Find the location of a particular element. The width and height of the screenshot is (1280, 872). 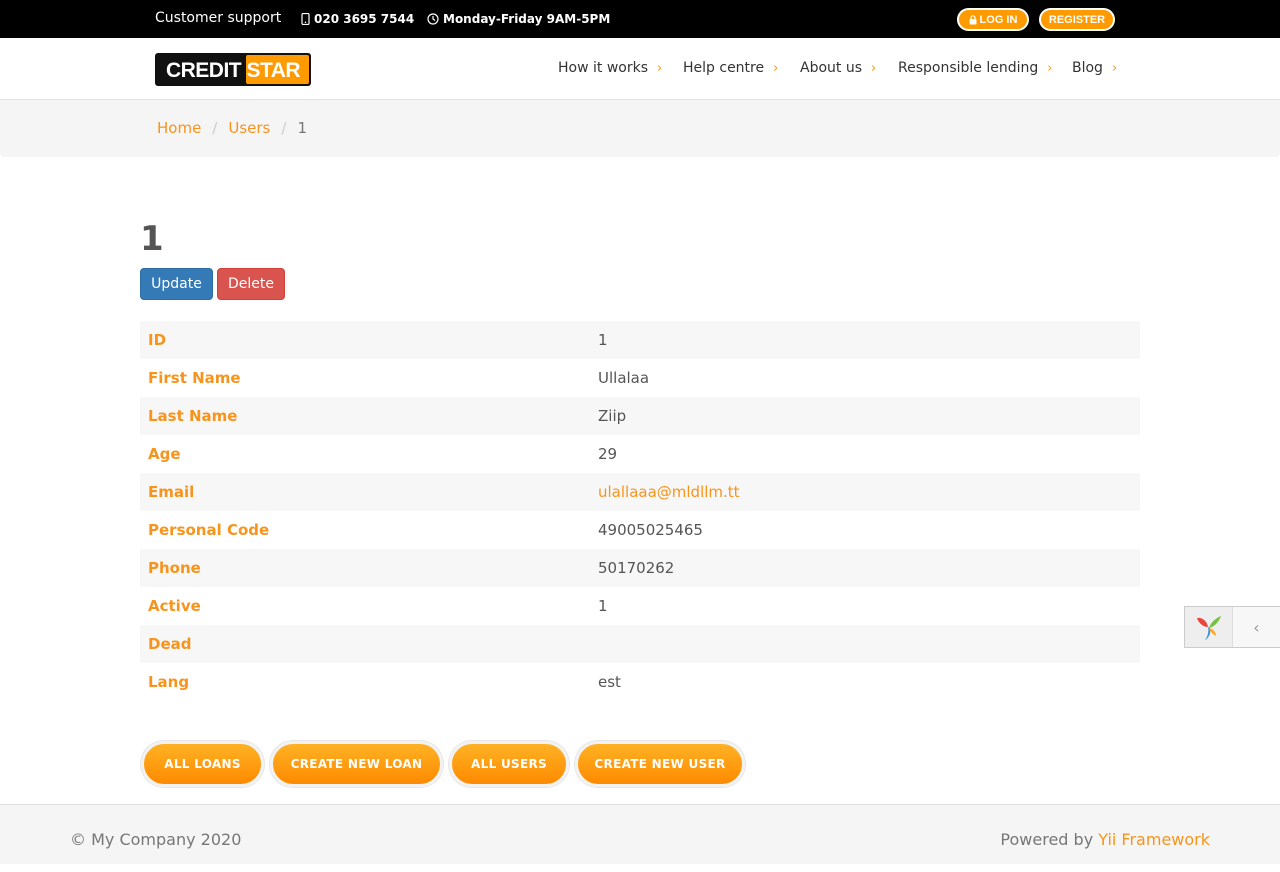

breadcrumb: Home / Users / 1 is located at coordinates (640, 128).